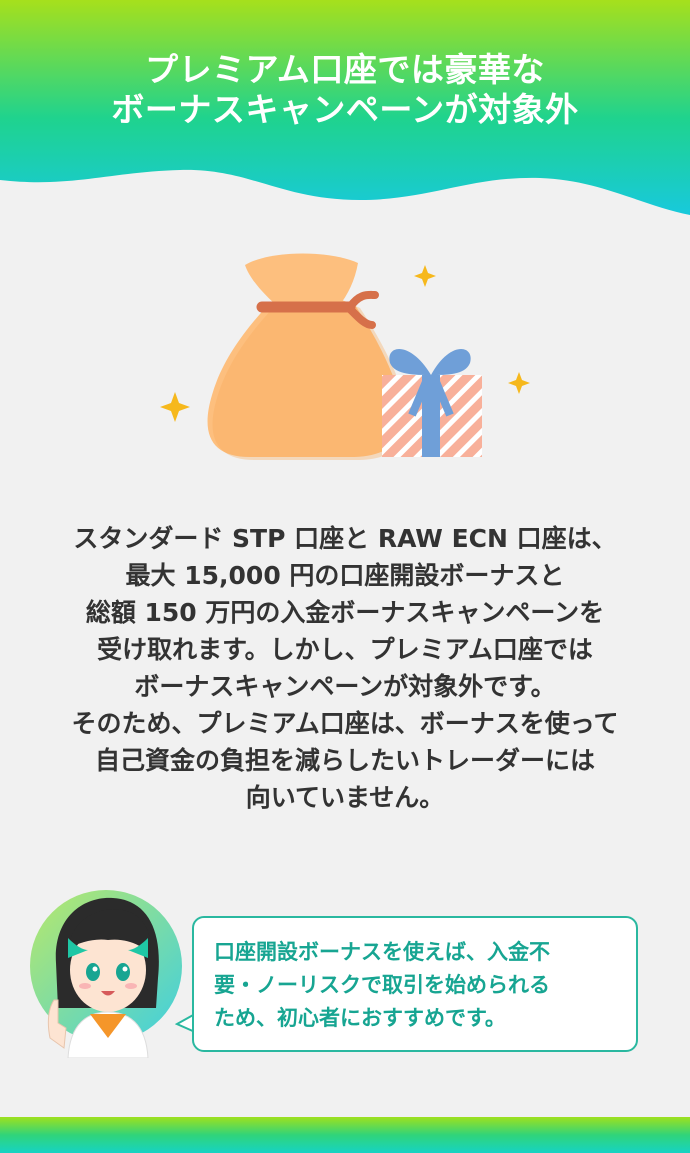 This screenshot has width=690, height=1153. I want to click on title-line-1: プレミアム口座では豪華な, so click(345, 69).